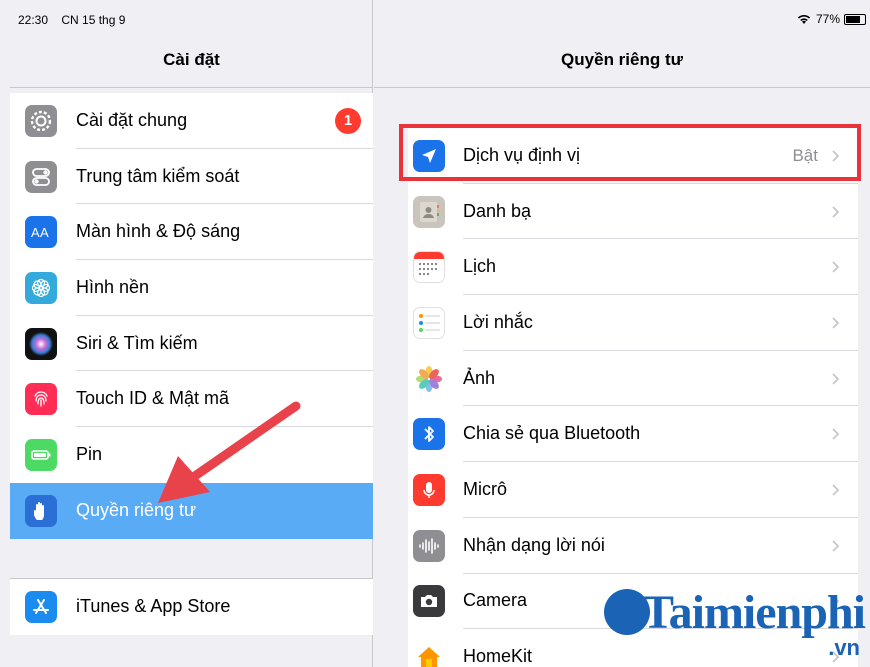  I want to click on sidebar-item-itunes-app-store: iTunes & App Store, so click(191, 607).